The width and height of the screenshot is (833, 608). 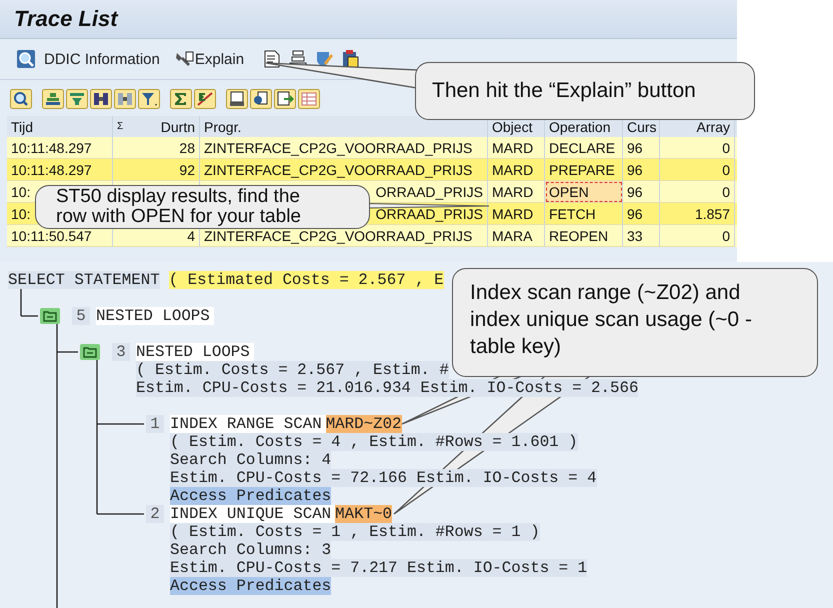 What do you see at coordinates (88, 59) in the screenshot?
I see `ddic-information-button: DDIC Information` at bounding box center [88, 59].